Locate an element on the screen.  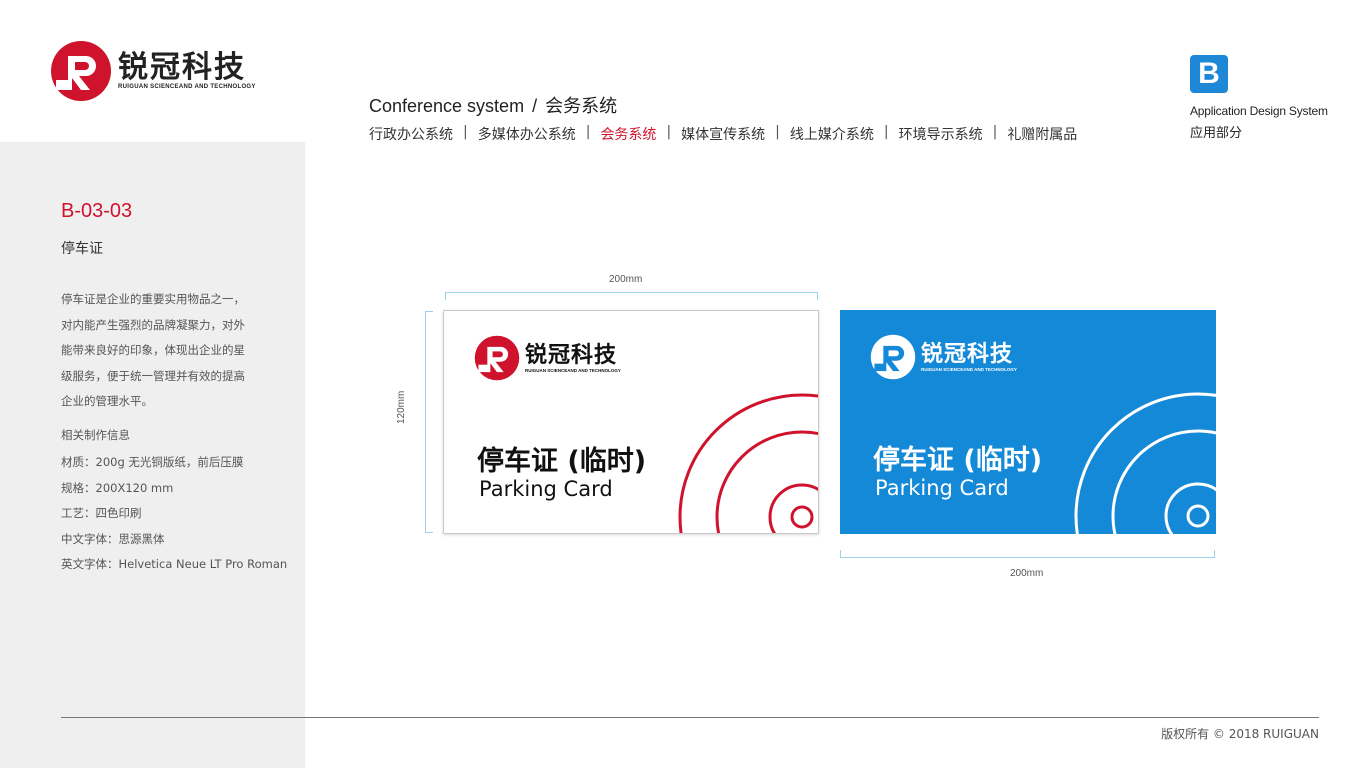
spec-heading: 相关制作信息 is located at coordinates (95, 435).